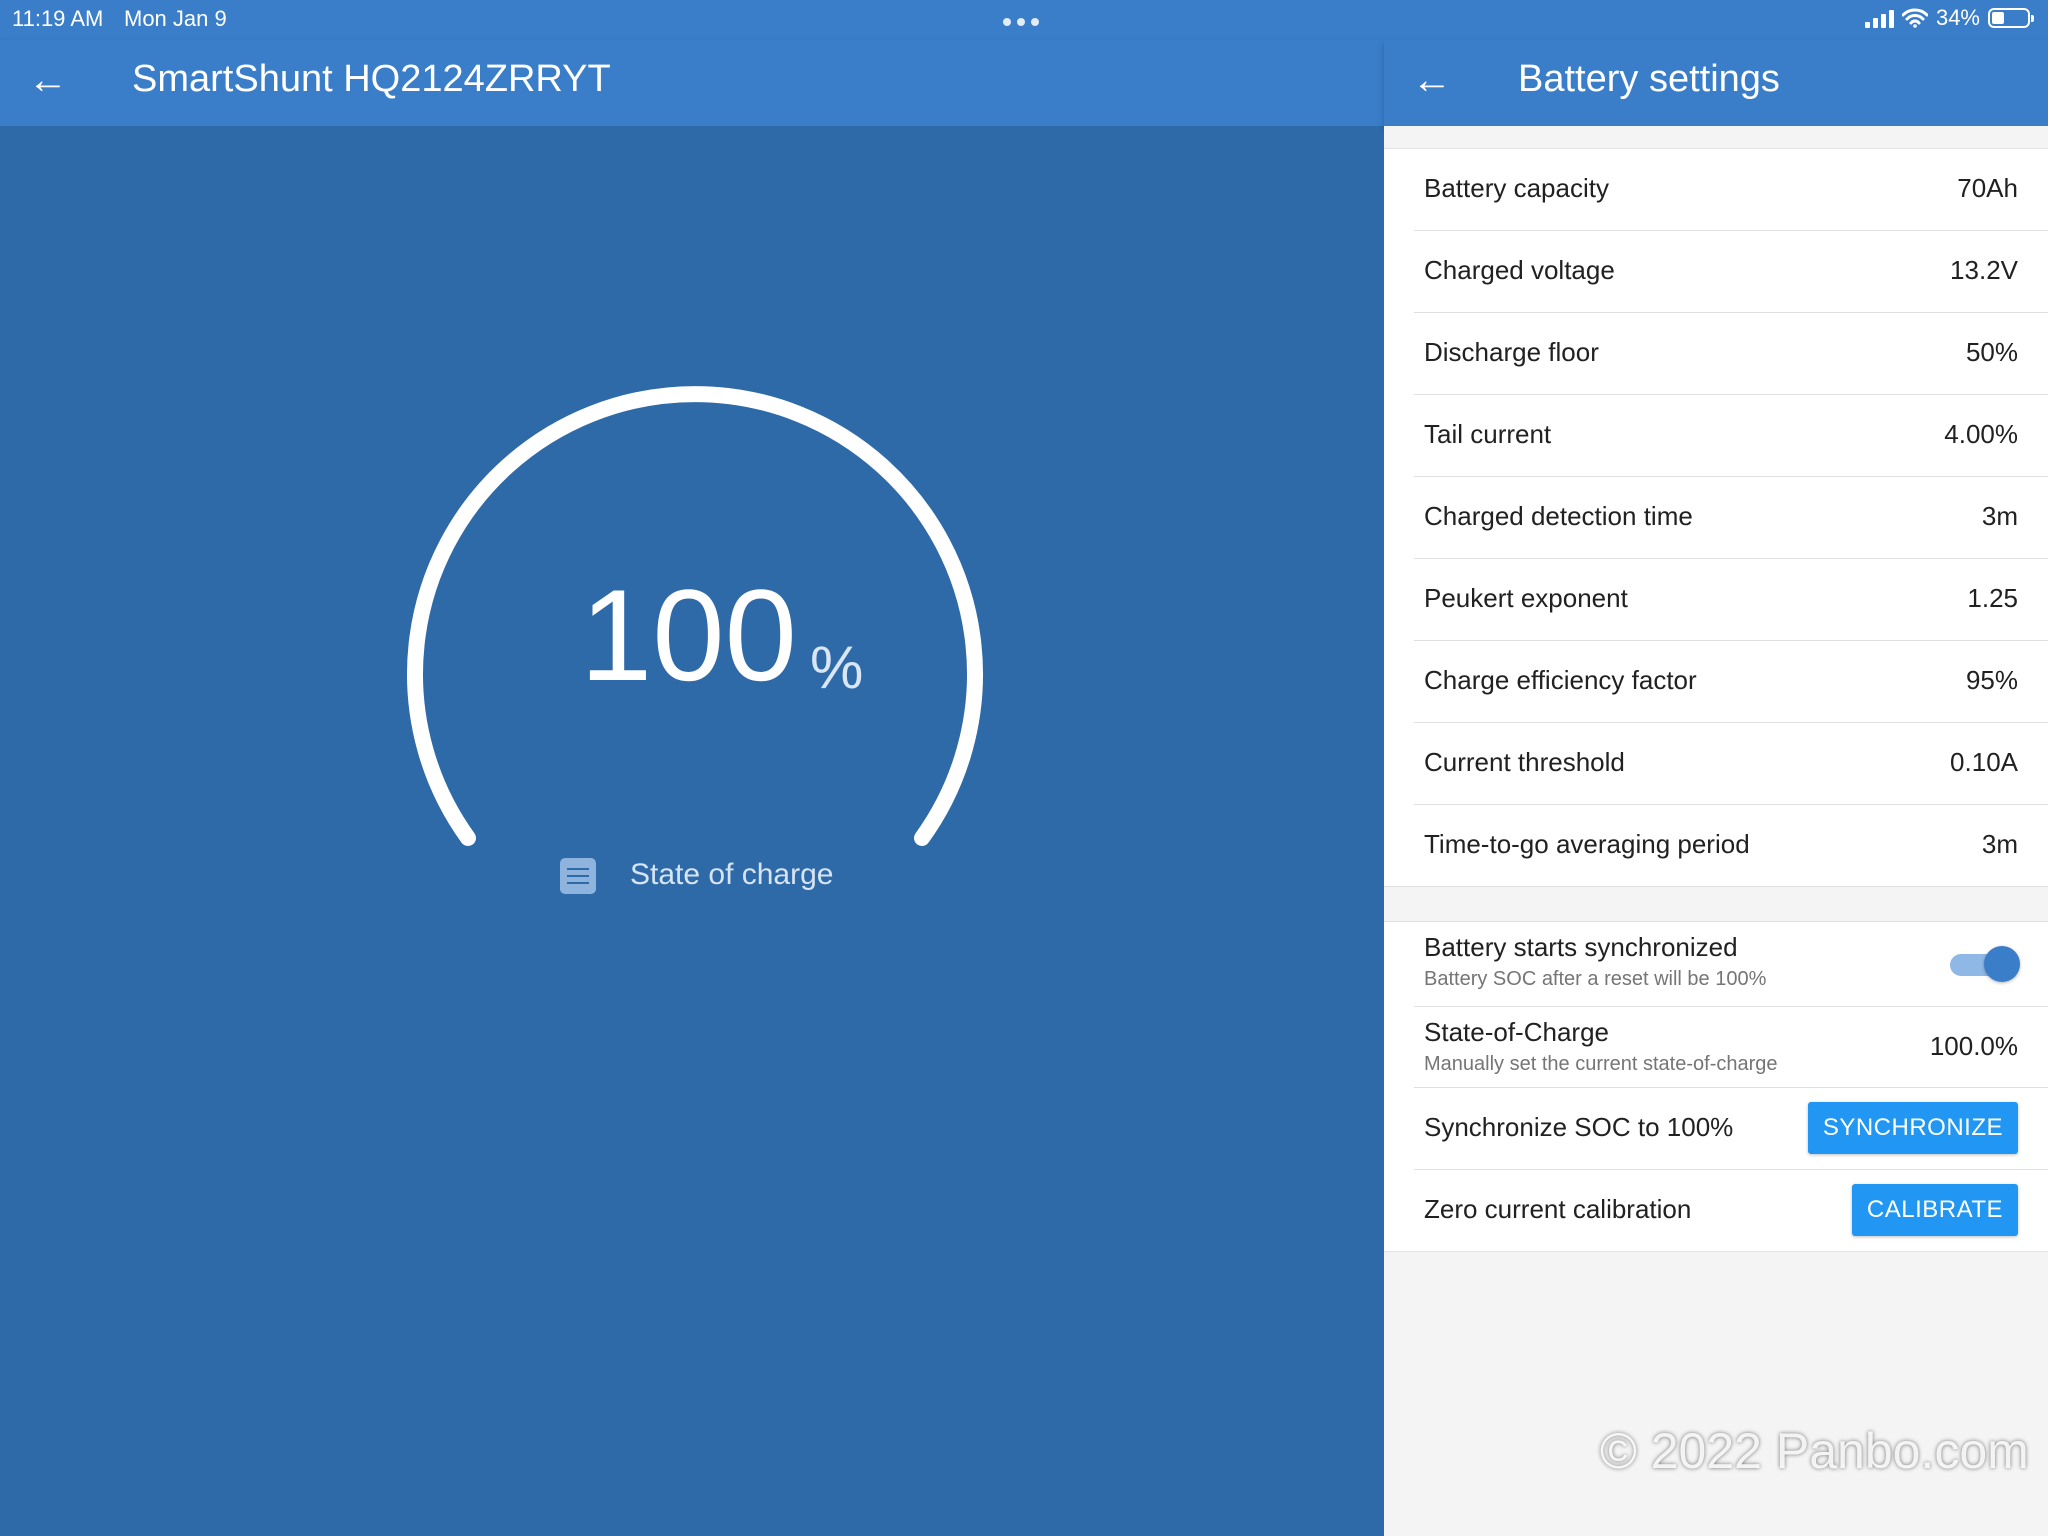 The width and height of the screenshot is (2048, 1536). I want to click on watermark: © 2022 Panbo.com, so click(1814, 1451).